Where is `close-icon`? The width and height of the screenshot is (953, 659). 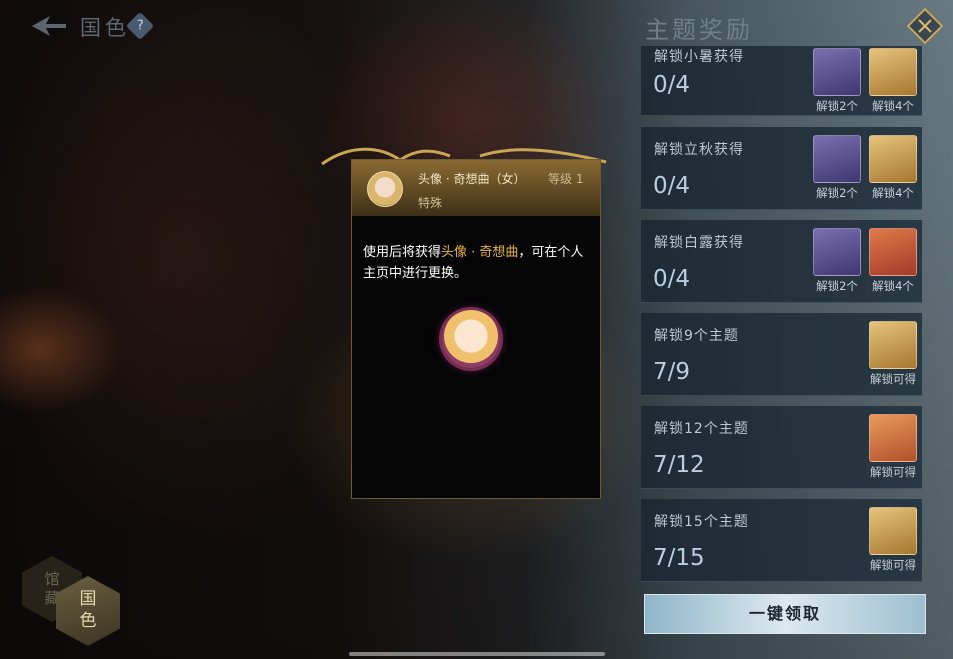 close-icon is located at coordinates (925, 26).